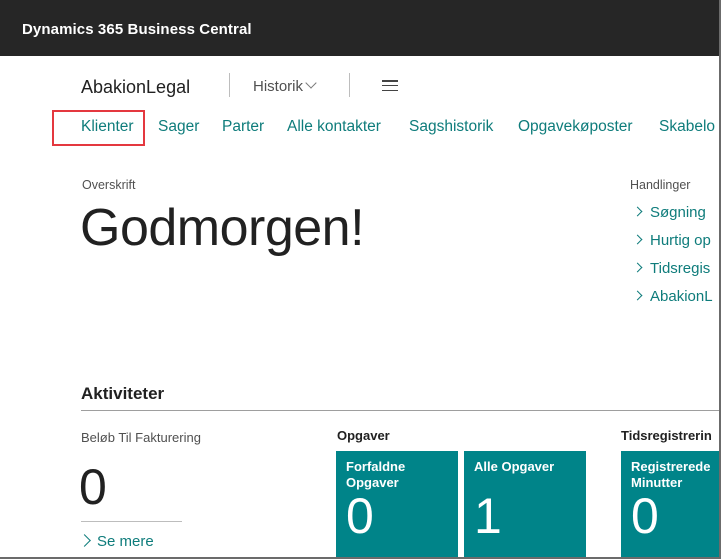 This screenshot has height=559, width=721. Describe the element at coordinates (243, 127) in the screenshot. I see `nav-item-parter: Parter` at that location.